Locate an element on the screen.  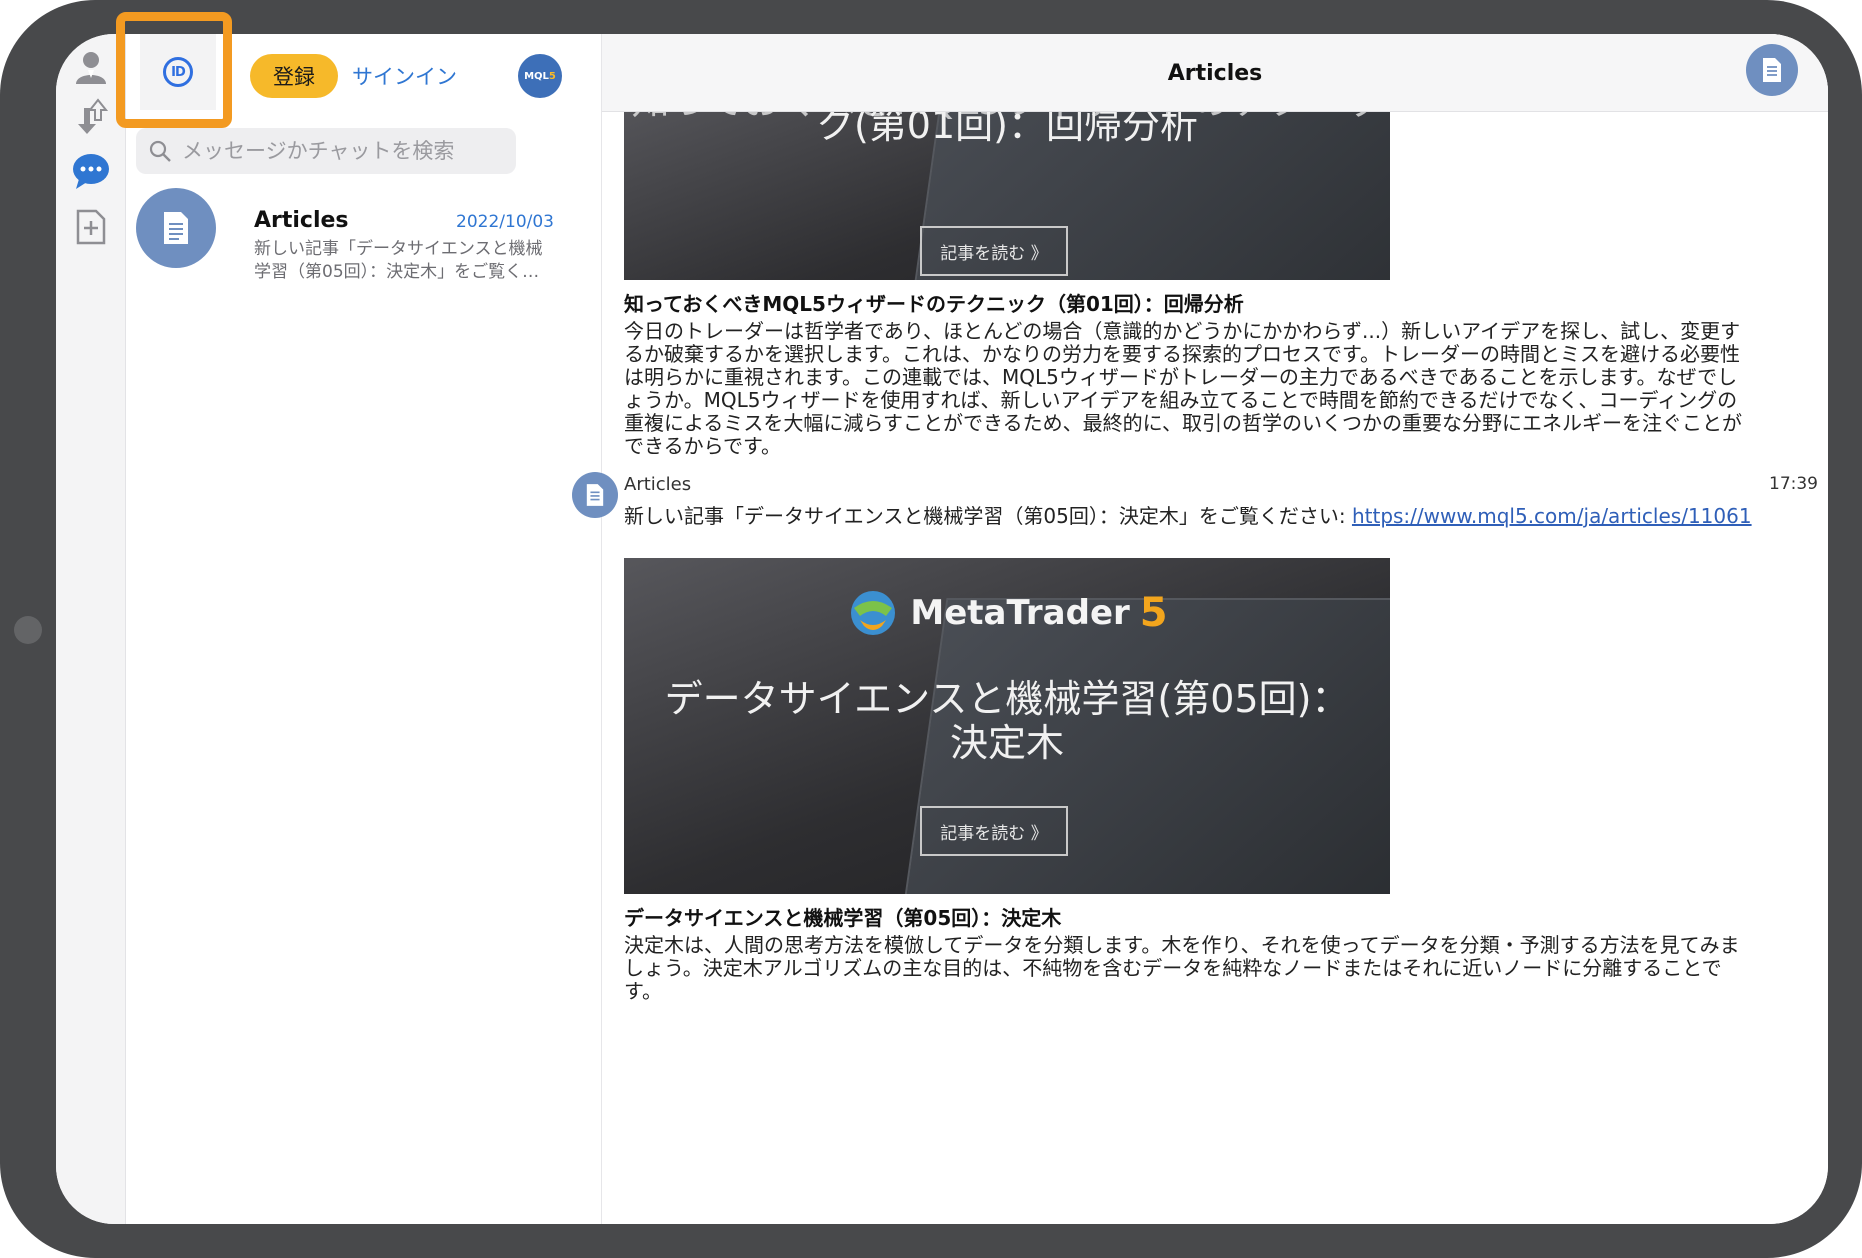
channel-info-button is located at coordinates (1772, 70).